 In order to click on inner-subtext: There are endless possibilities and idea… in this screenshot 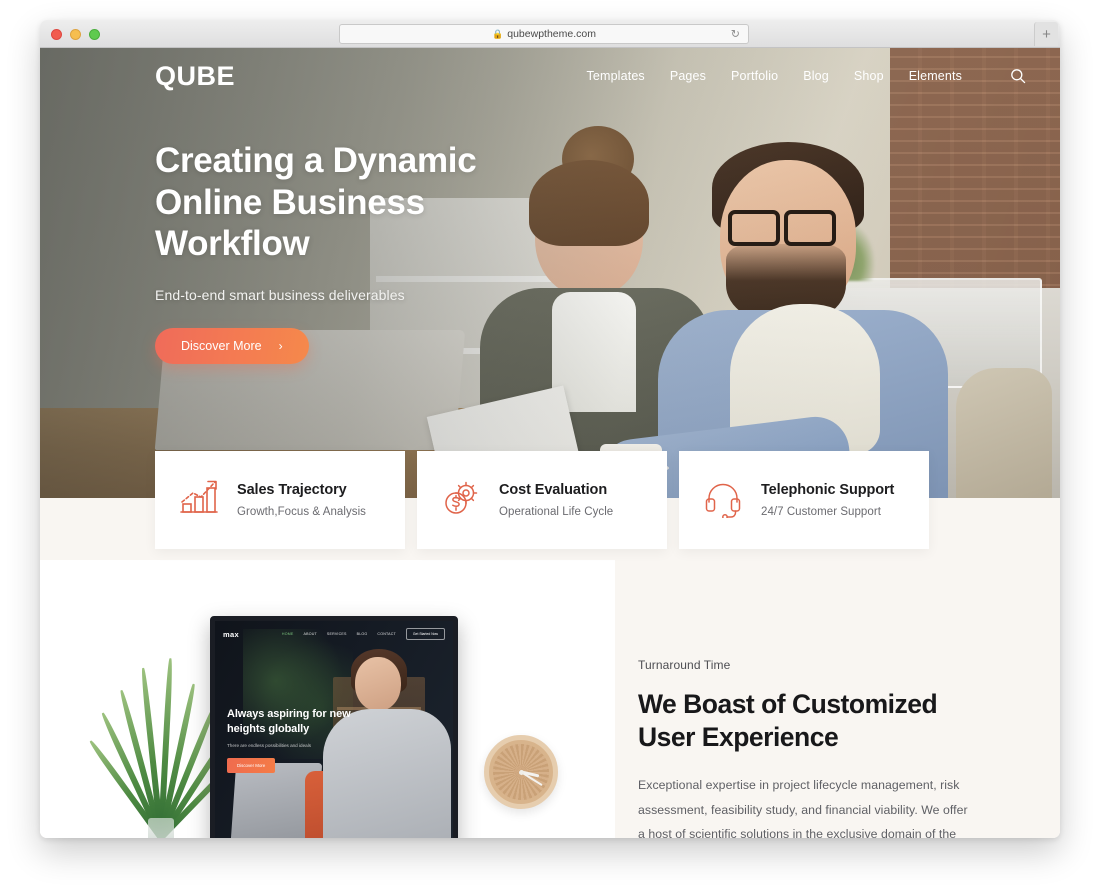, I will do `click(269, 746)`.